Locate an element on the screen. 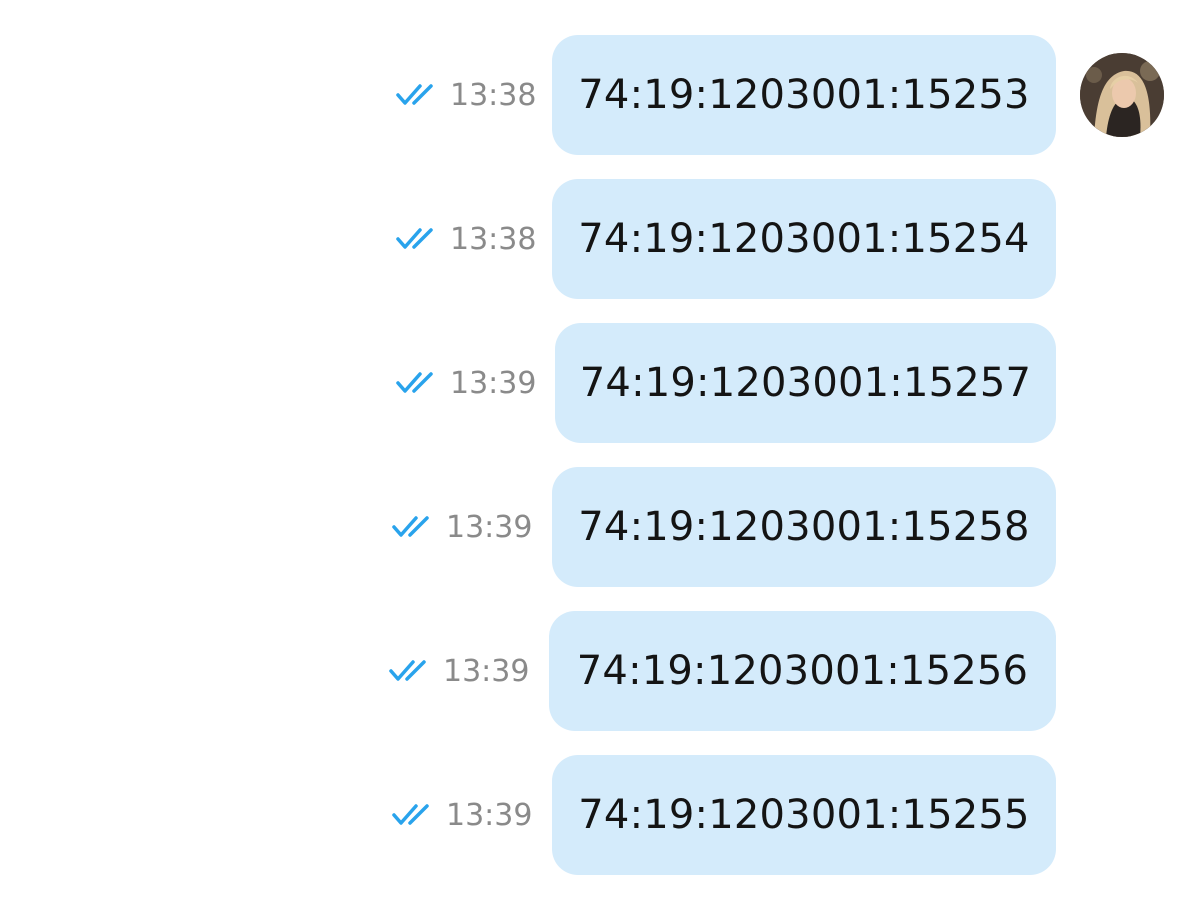 This screenshot has width=1178, height=921. message-row: 13:39 74:19:1203001:15258 is located at coordinates (589, 527).